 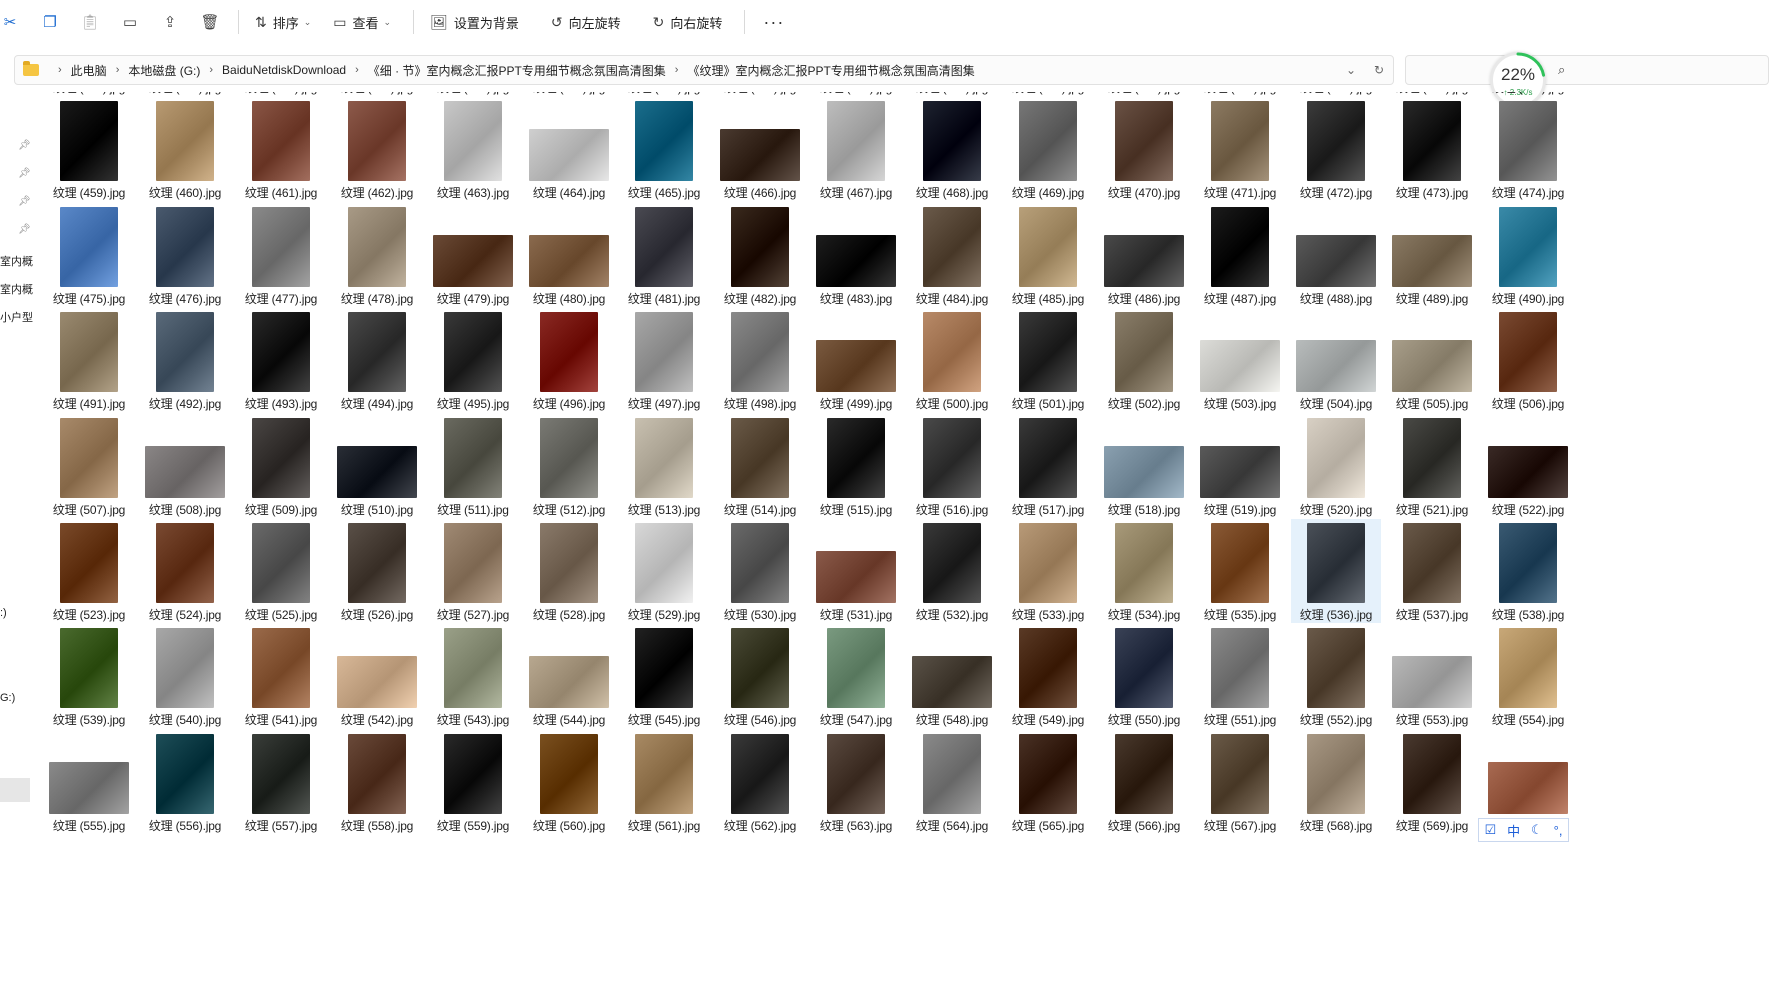 I want to click on file-item: 纹理 (555).jpg, so click(x=89, y=782).